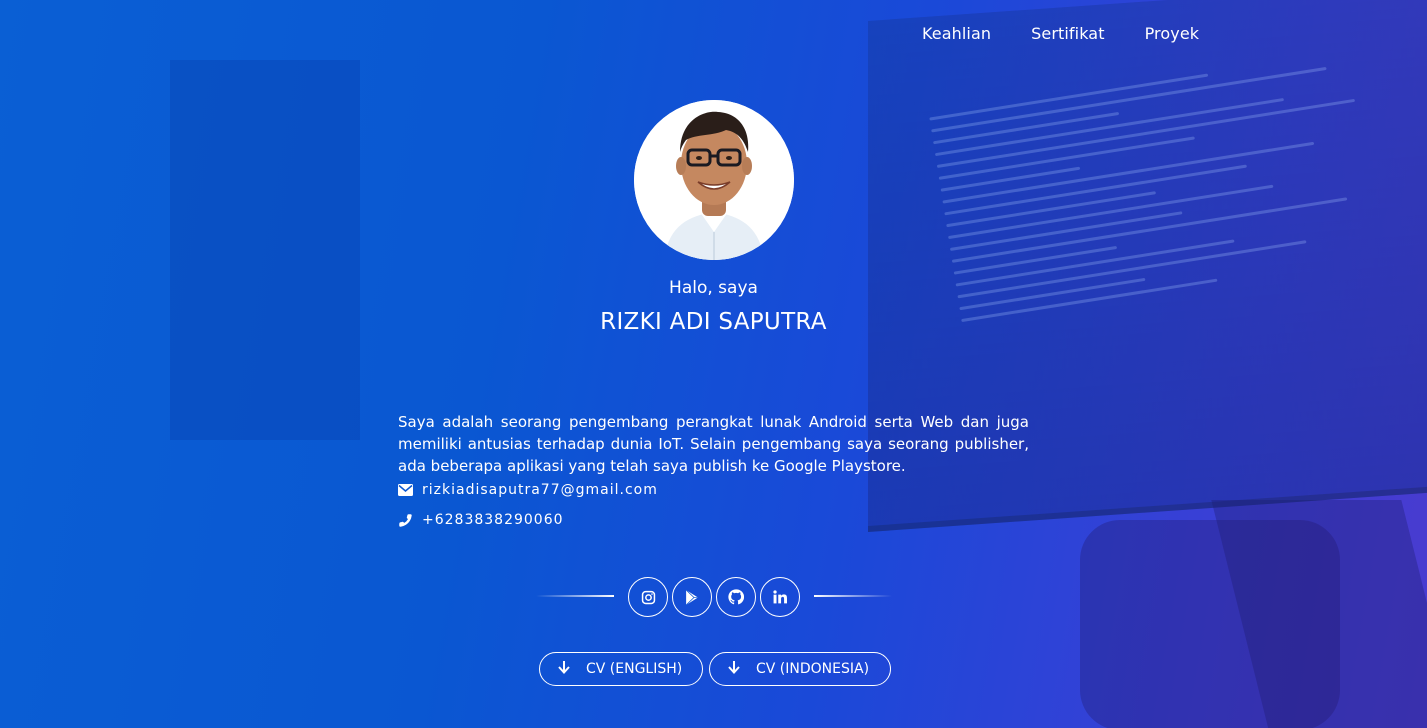  I want to click on instagram-button, so click(648, 597).